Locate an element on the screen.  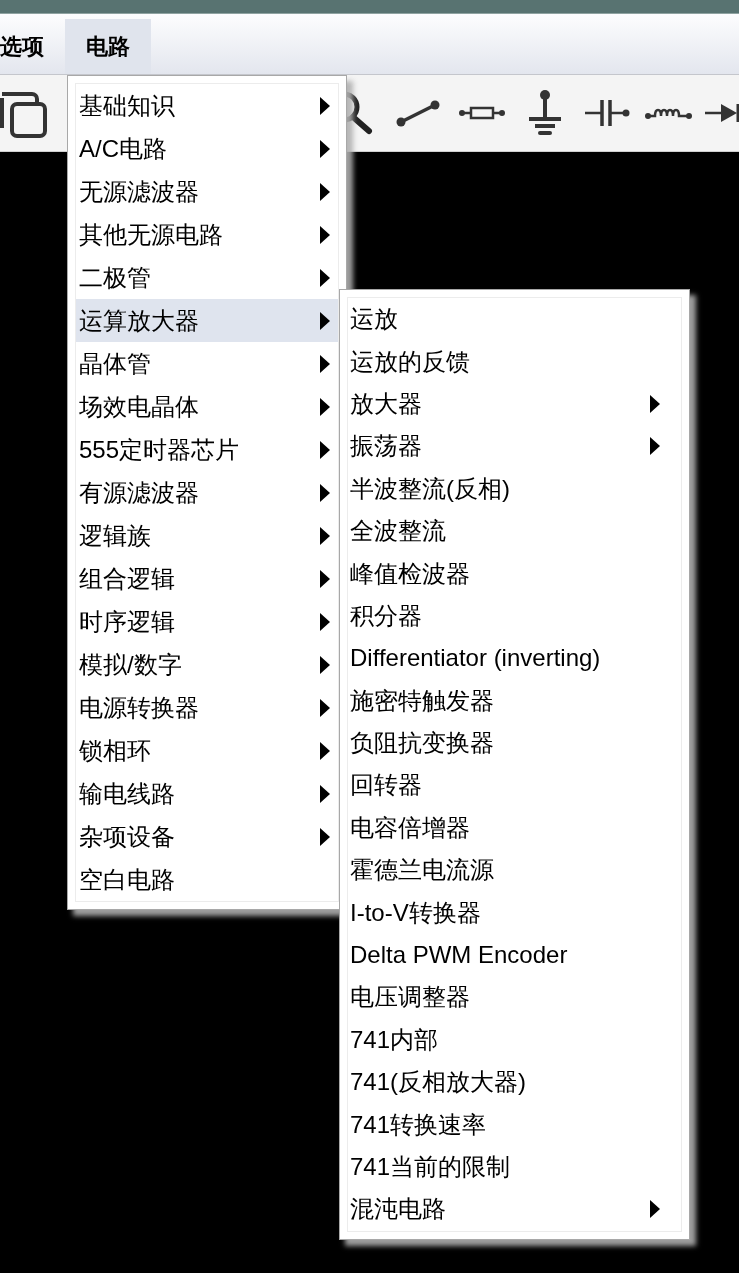
menu-item: A/C电路 is located at coordinates (207, 148).